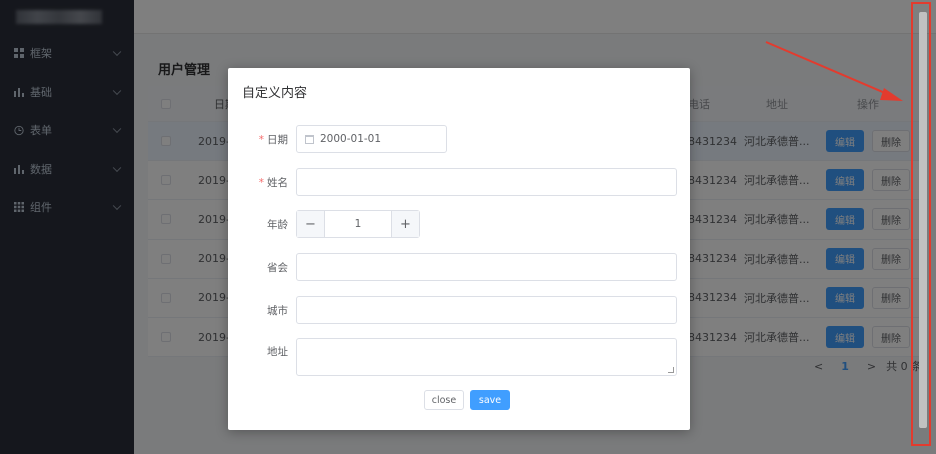 The width and height of the screenshot is (936, 454). I want to click on date-value: 2000-01-01, so click(351, 139).